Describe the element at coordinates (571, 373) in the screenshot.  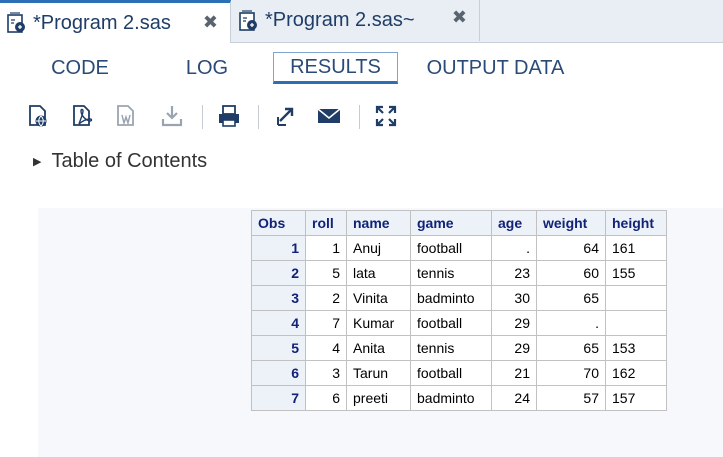
I see `cell-weight: 70` at that location.